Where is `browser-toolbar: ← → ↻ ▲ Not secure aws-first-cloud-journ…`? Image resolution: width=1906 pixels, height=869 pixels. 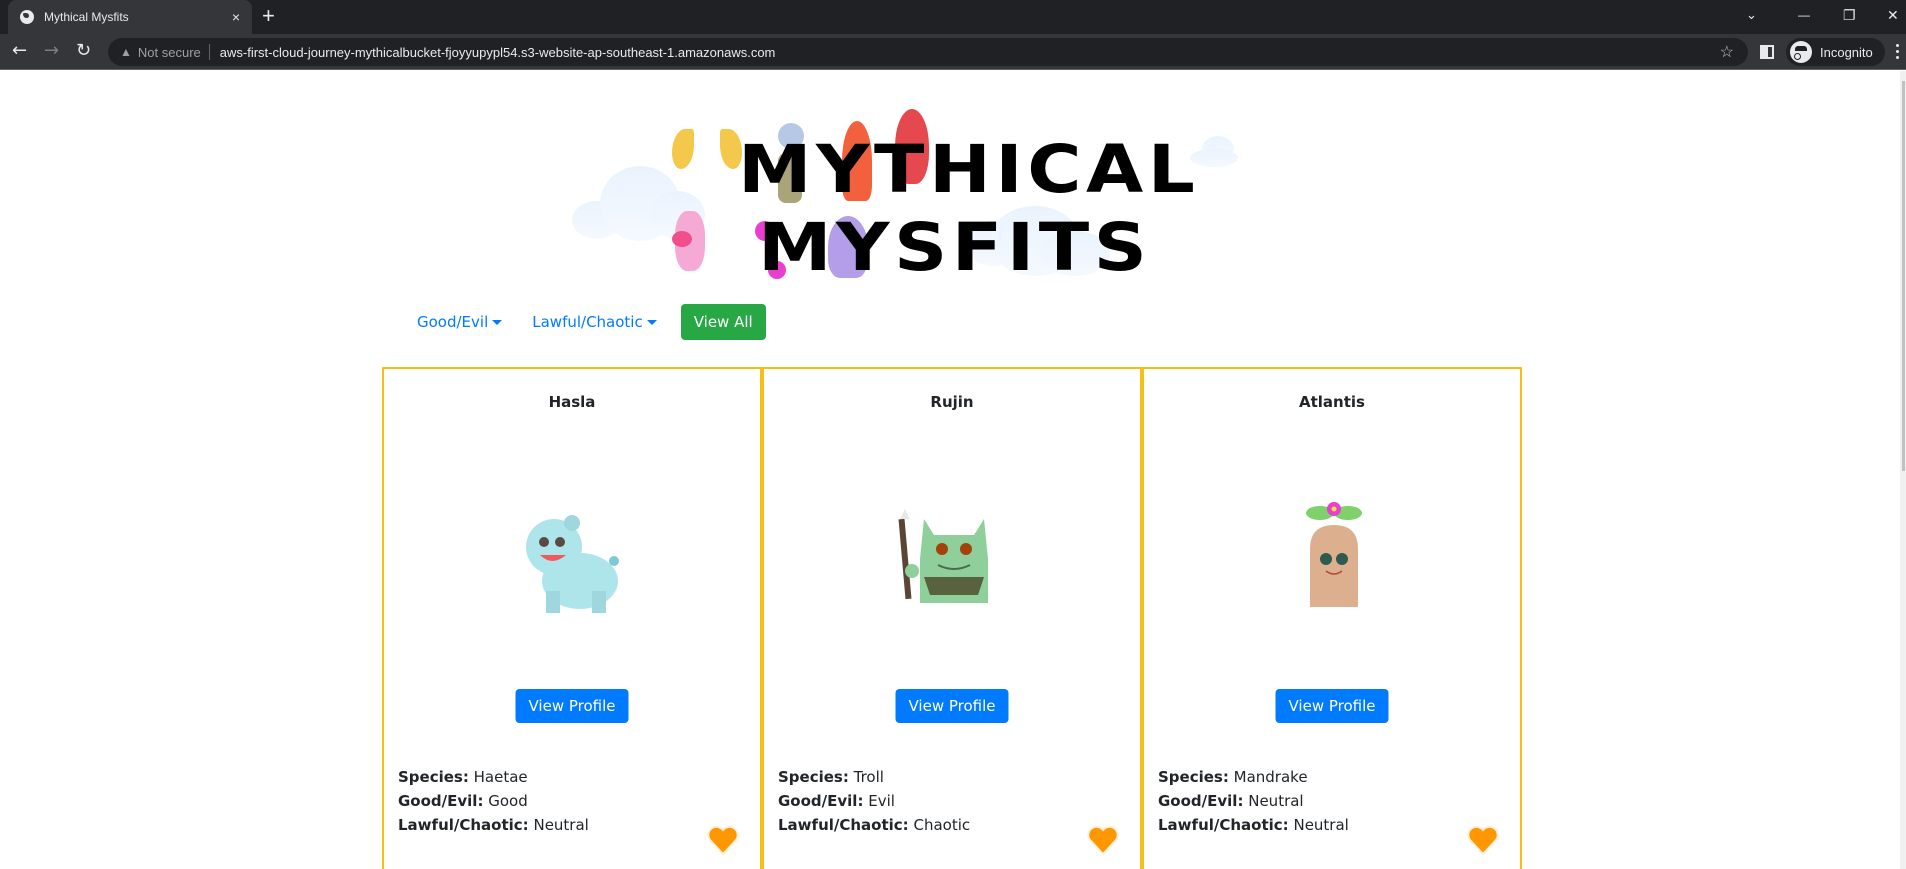 browser-toolbar: ← → ↻ ▲ Not secure aws-first-cloud-journ… is located at coordinates (953, 52).